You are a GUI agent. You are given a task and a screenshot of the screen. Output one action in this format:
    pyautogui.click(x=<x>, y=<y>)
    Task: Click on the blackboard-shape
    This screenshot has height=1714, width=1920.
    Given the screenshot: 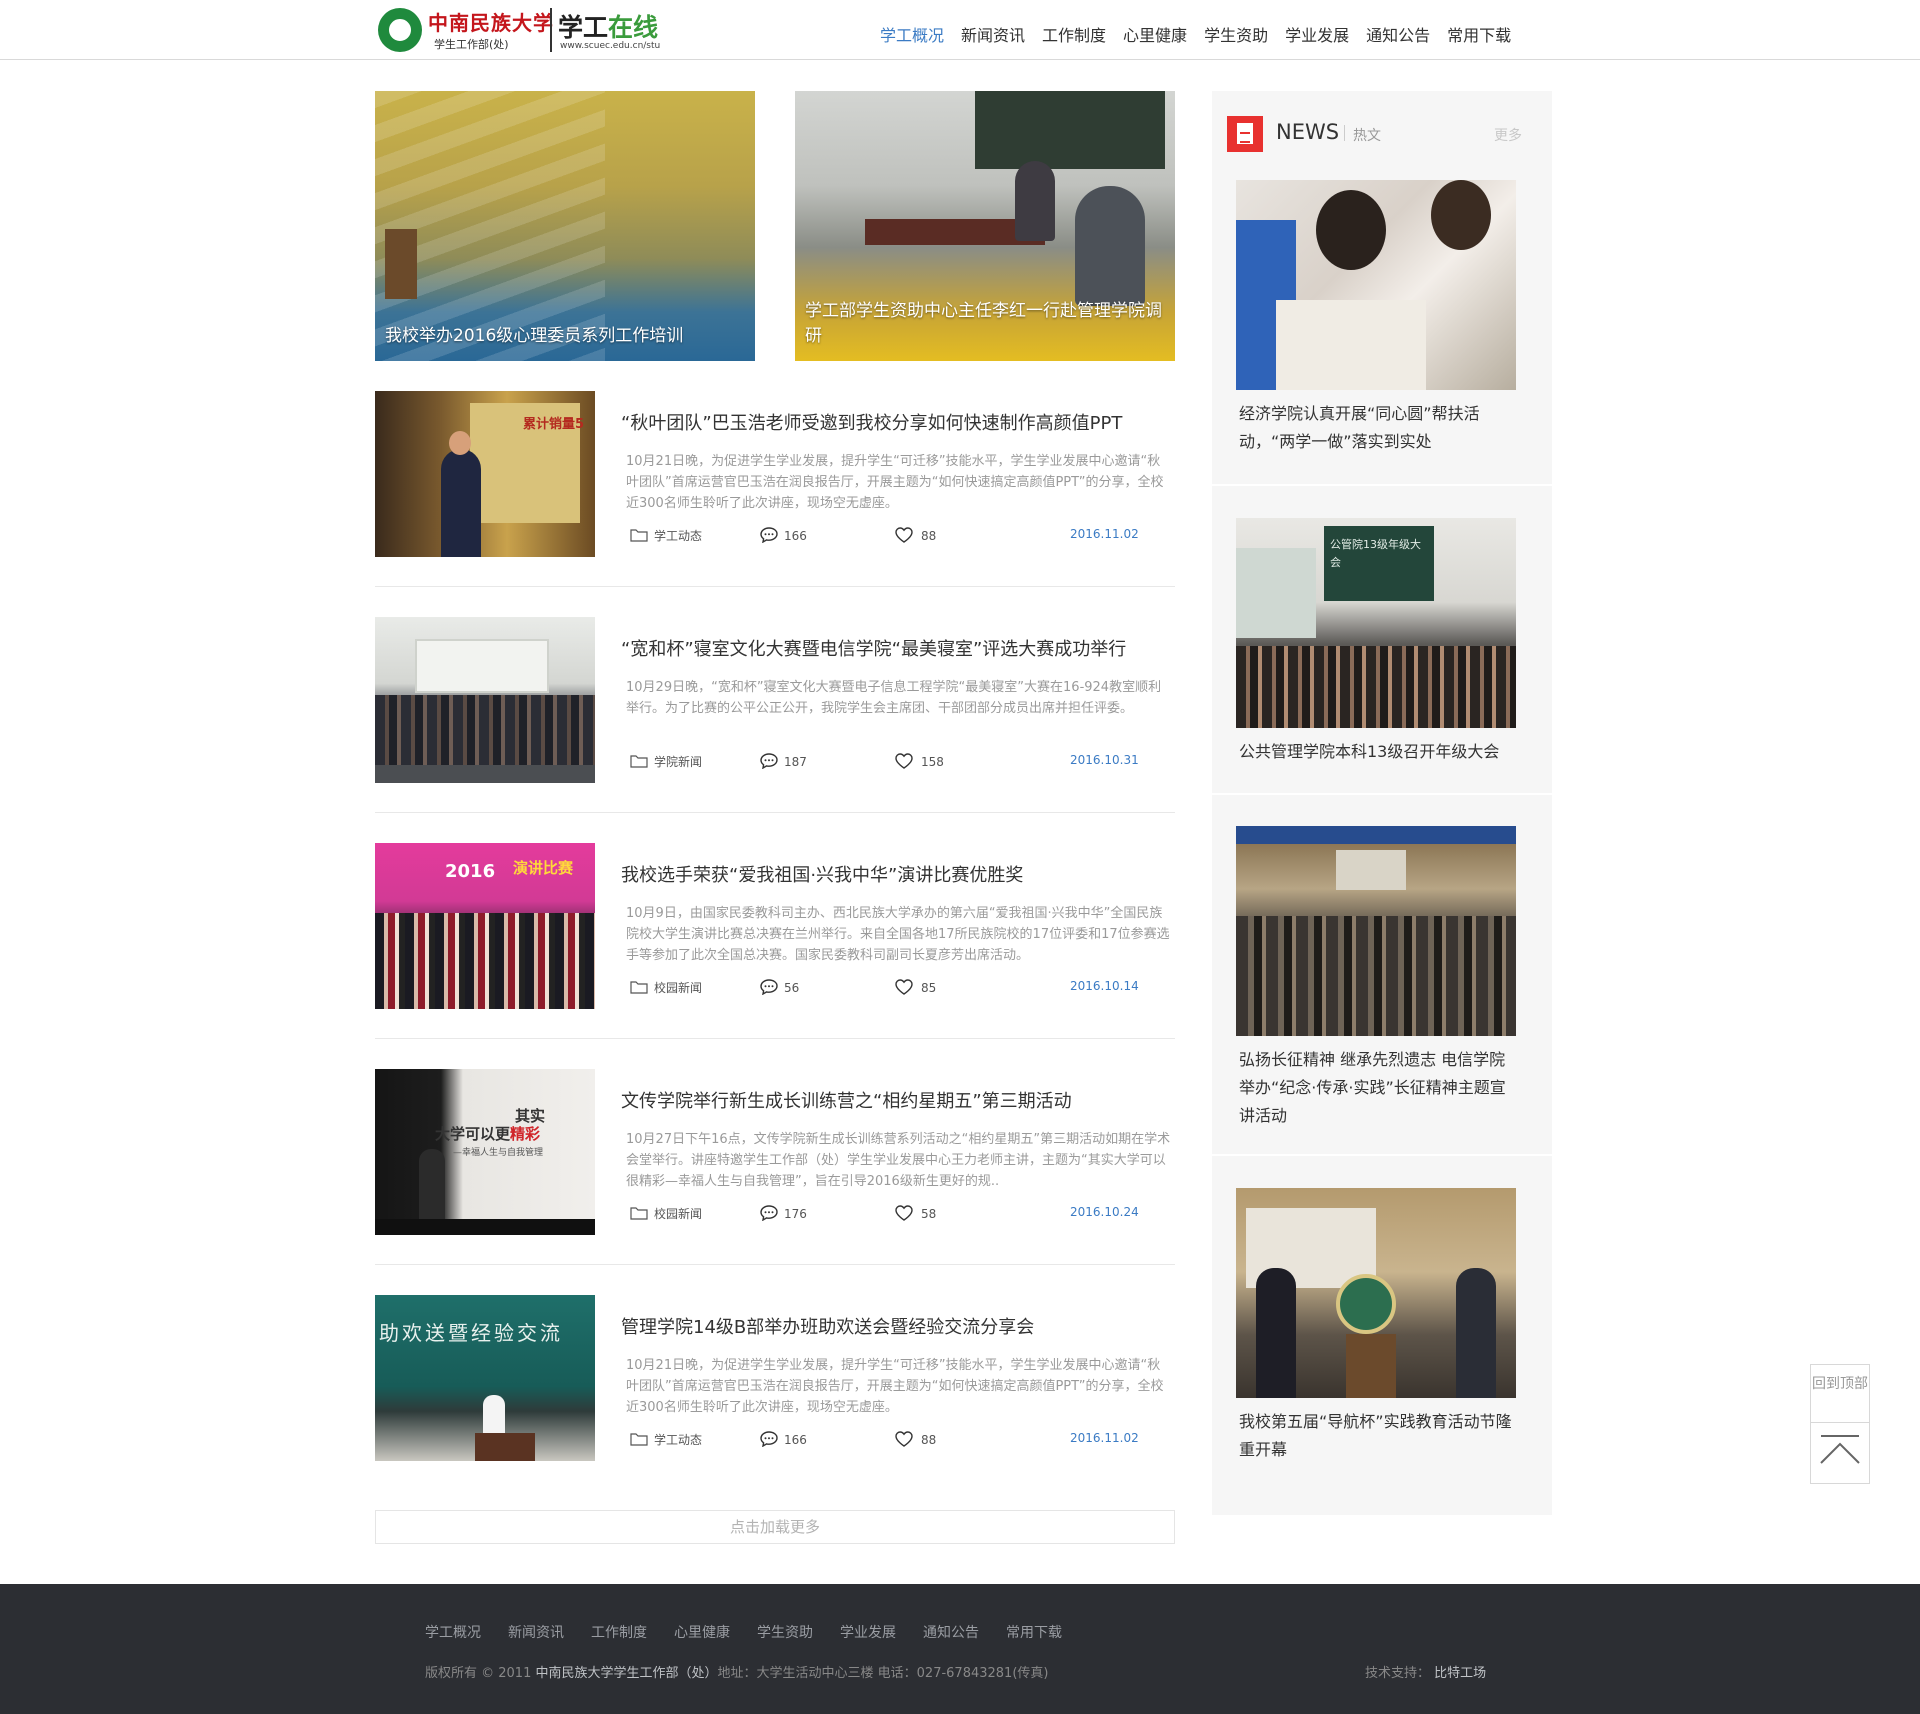 What is the action you would take?
    pyautogui.click(x=1070, y=130)
    